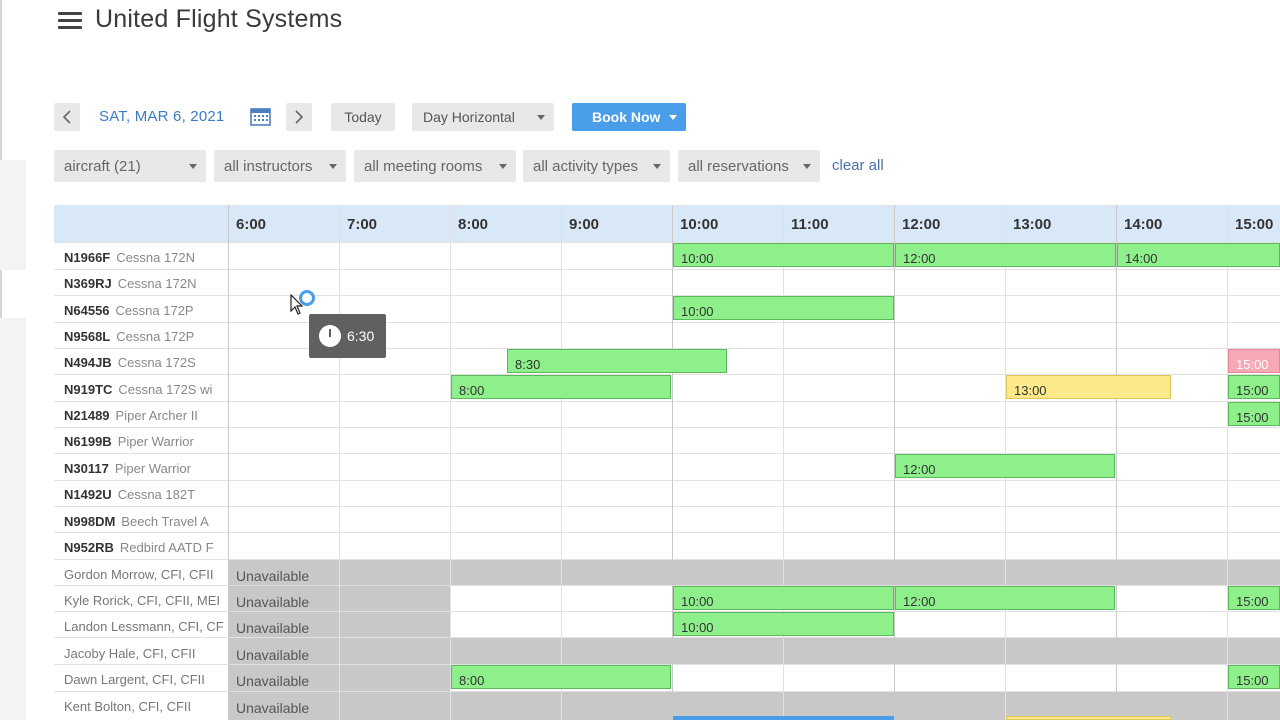  What do you see at coordinates (152, 468) in the screenshot?
I see `aircraft-model: Piper Warrior` at bounding box center [152, 468].